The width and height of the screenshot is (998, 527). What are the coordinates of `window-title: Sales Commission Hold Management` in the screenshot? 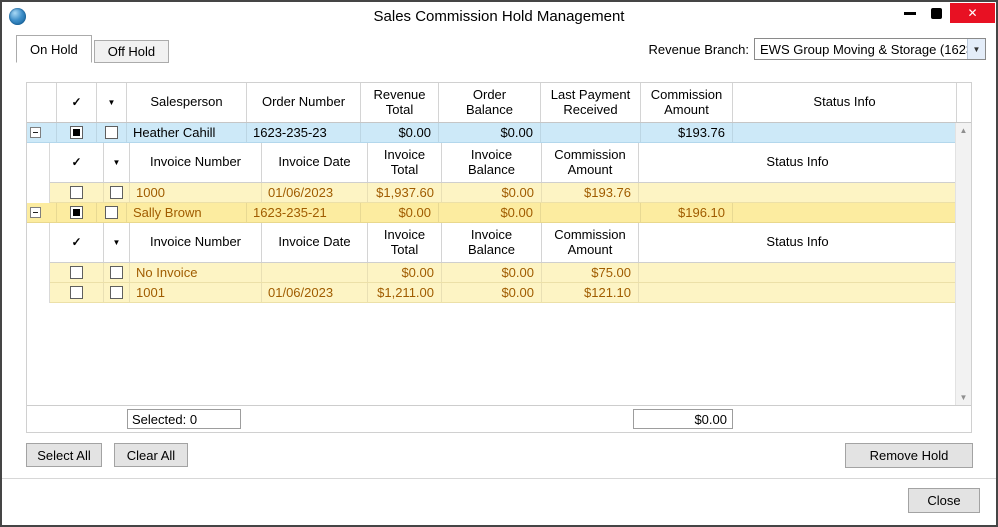 It's located at (499, 16).